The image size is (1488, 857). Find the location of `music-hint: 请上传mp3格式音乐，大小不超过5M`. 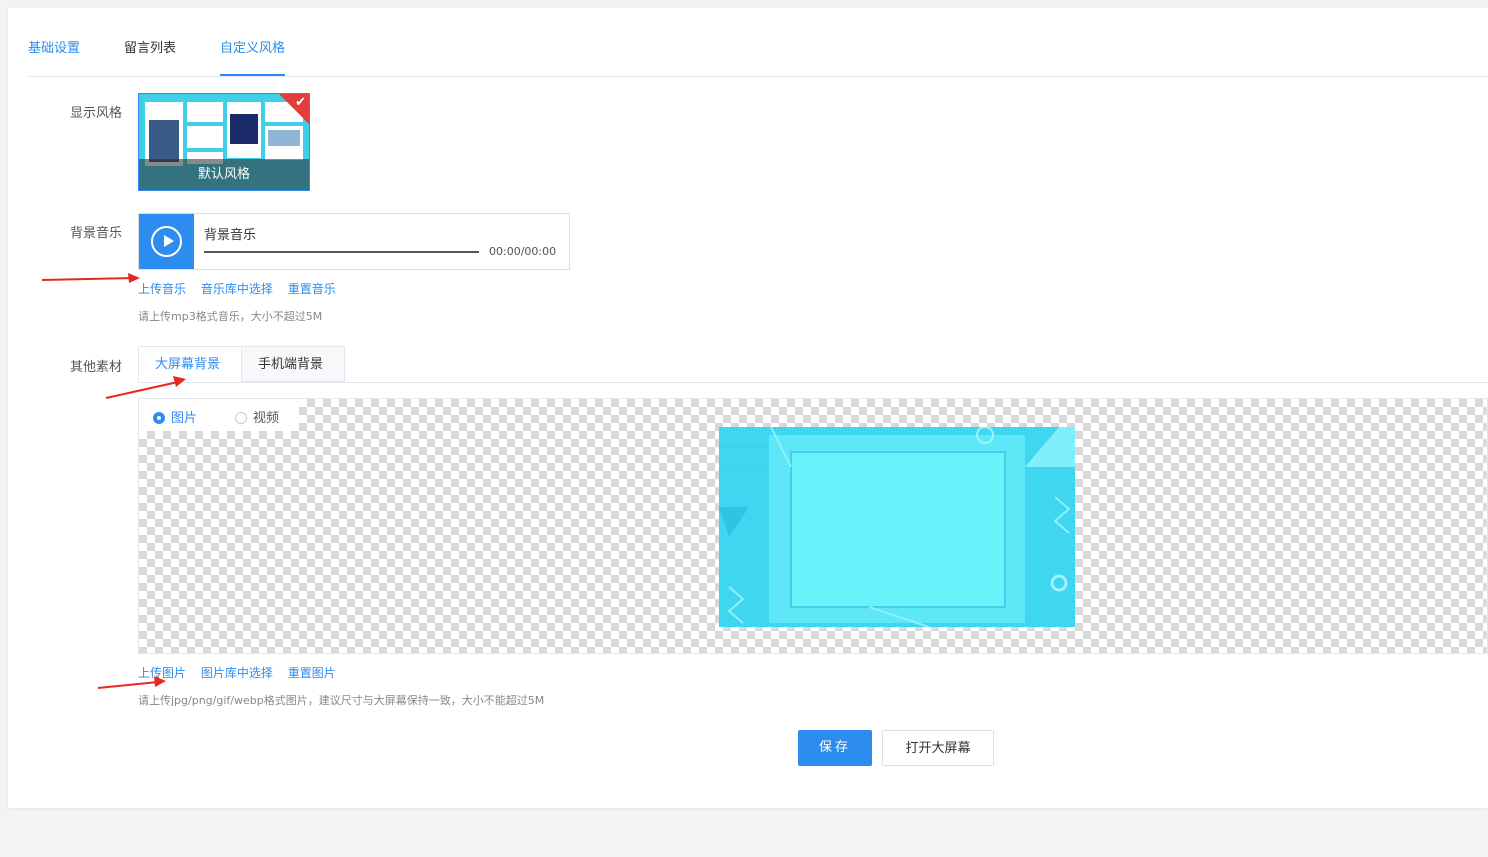

music-hint: 请上传mp3格式音乐，大小不超过5M is located at coordinates (230, 316).